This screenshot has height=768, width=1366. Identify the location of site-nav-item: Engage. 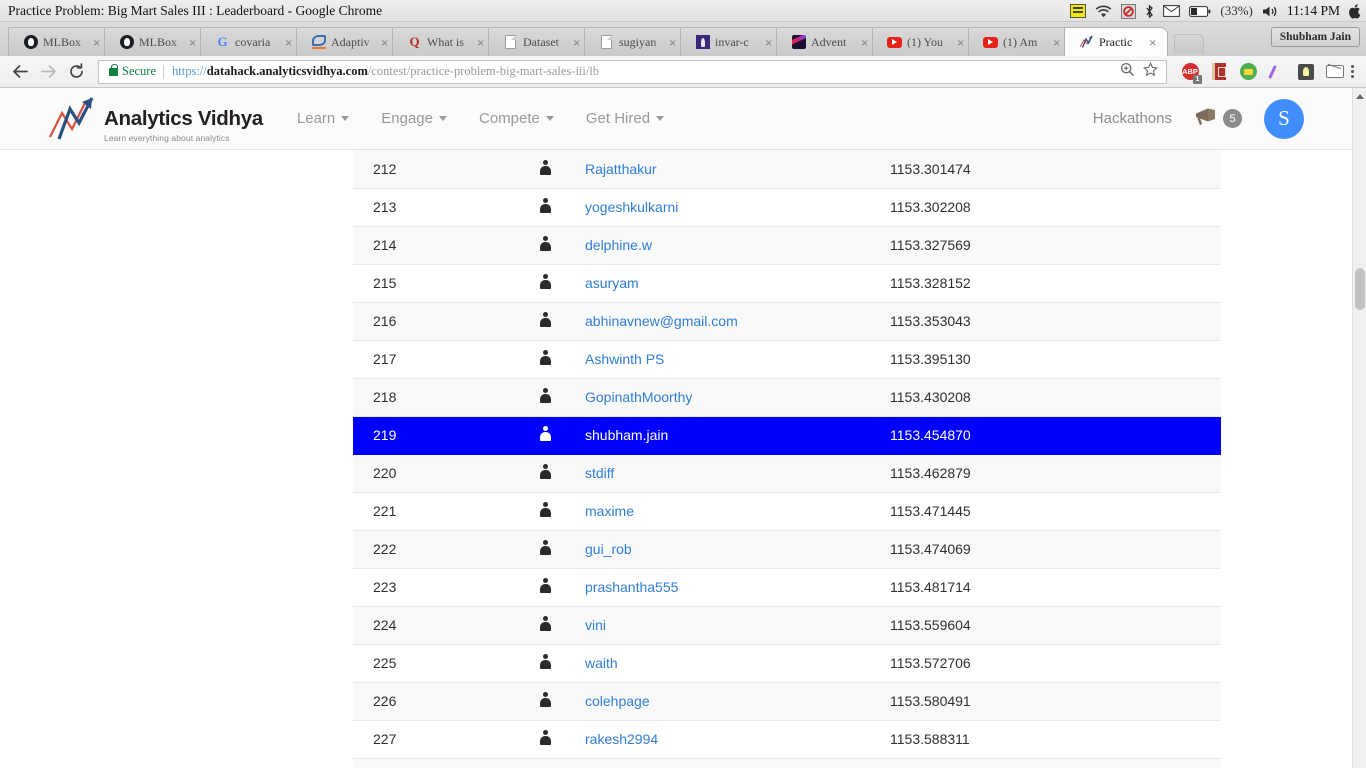
(414, 119).